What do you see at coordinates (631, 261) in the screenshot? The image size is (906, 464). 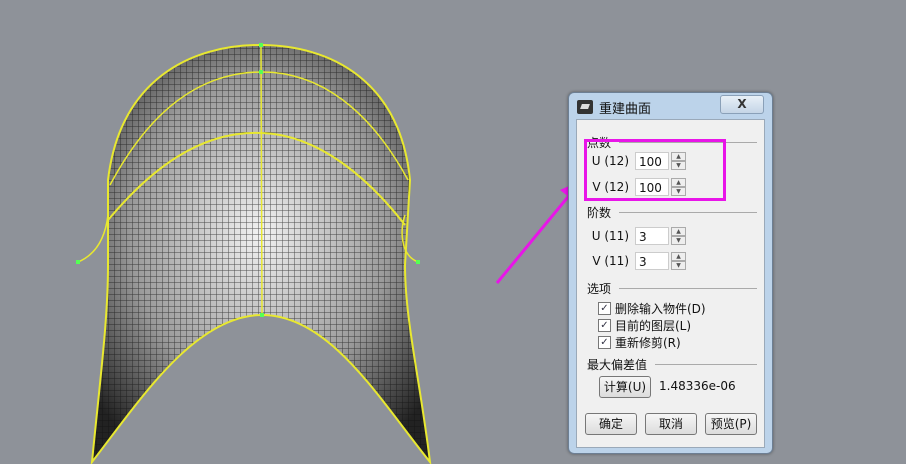 I see `degree-v-row: V (11) 3 ▲ ▼` at bounding box center [631, 261].